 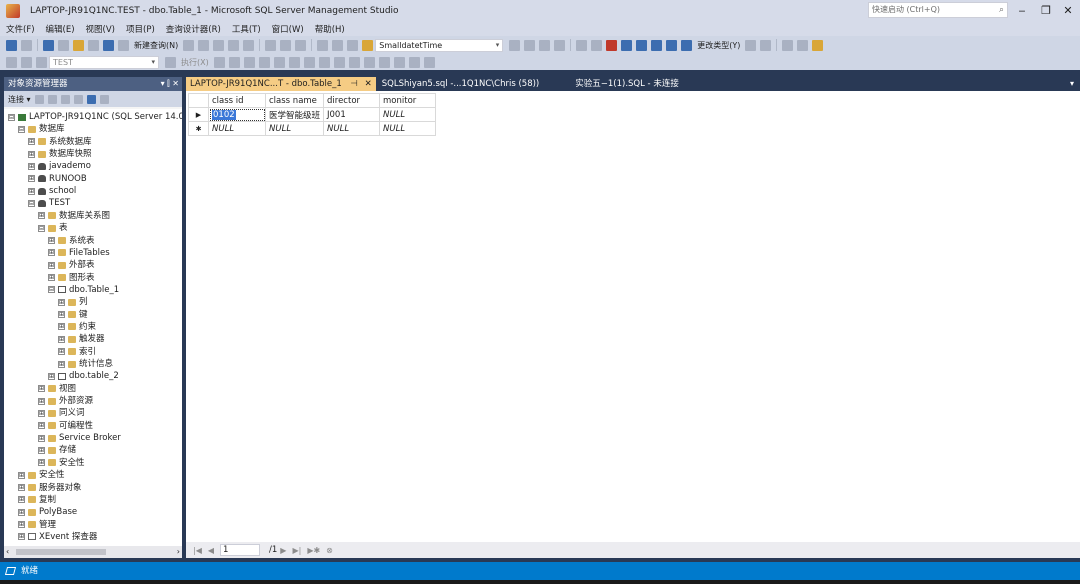 What do you see at coordinates (37, 500) in the screenshot?
I see `tree-node: ⊞ 复制` at bounding box center [37, 500].